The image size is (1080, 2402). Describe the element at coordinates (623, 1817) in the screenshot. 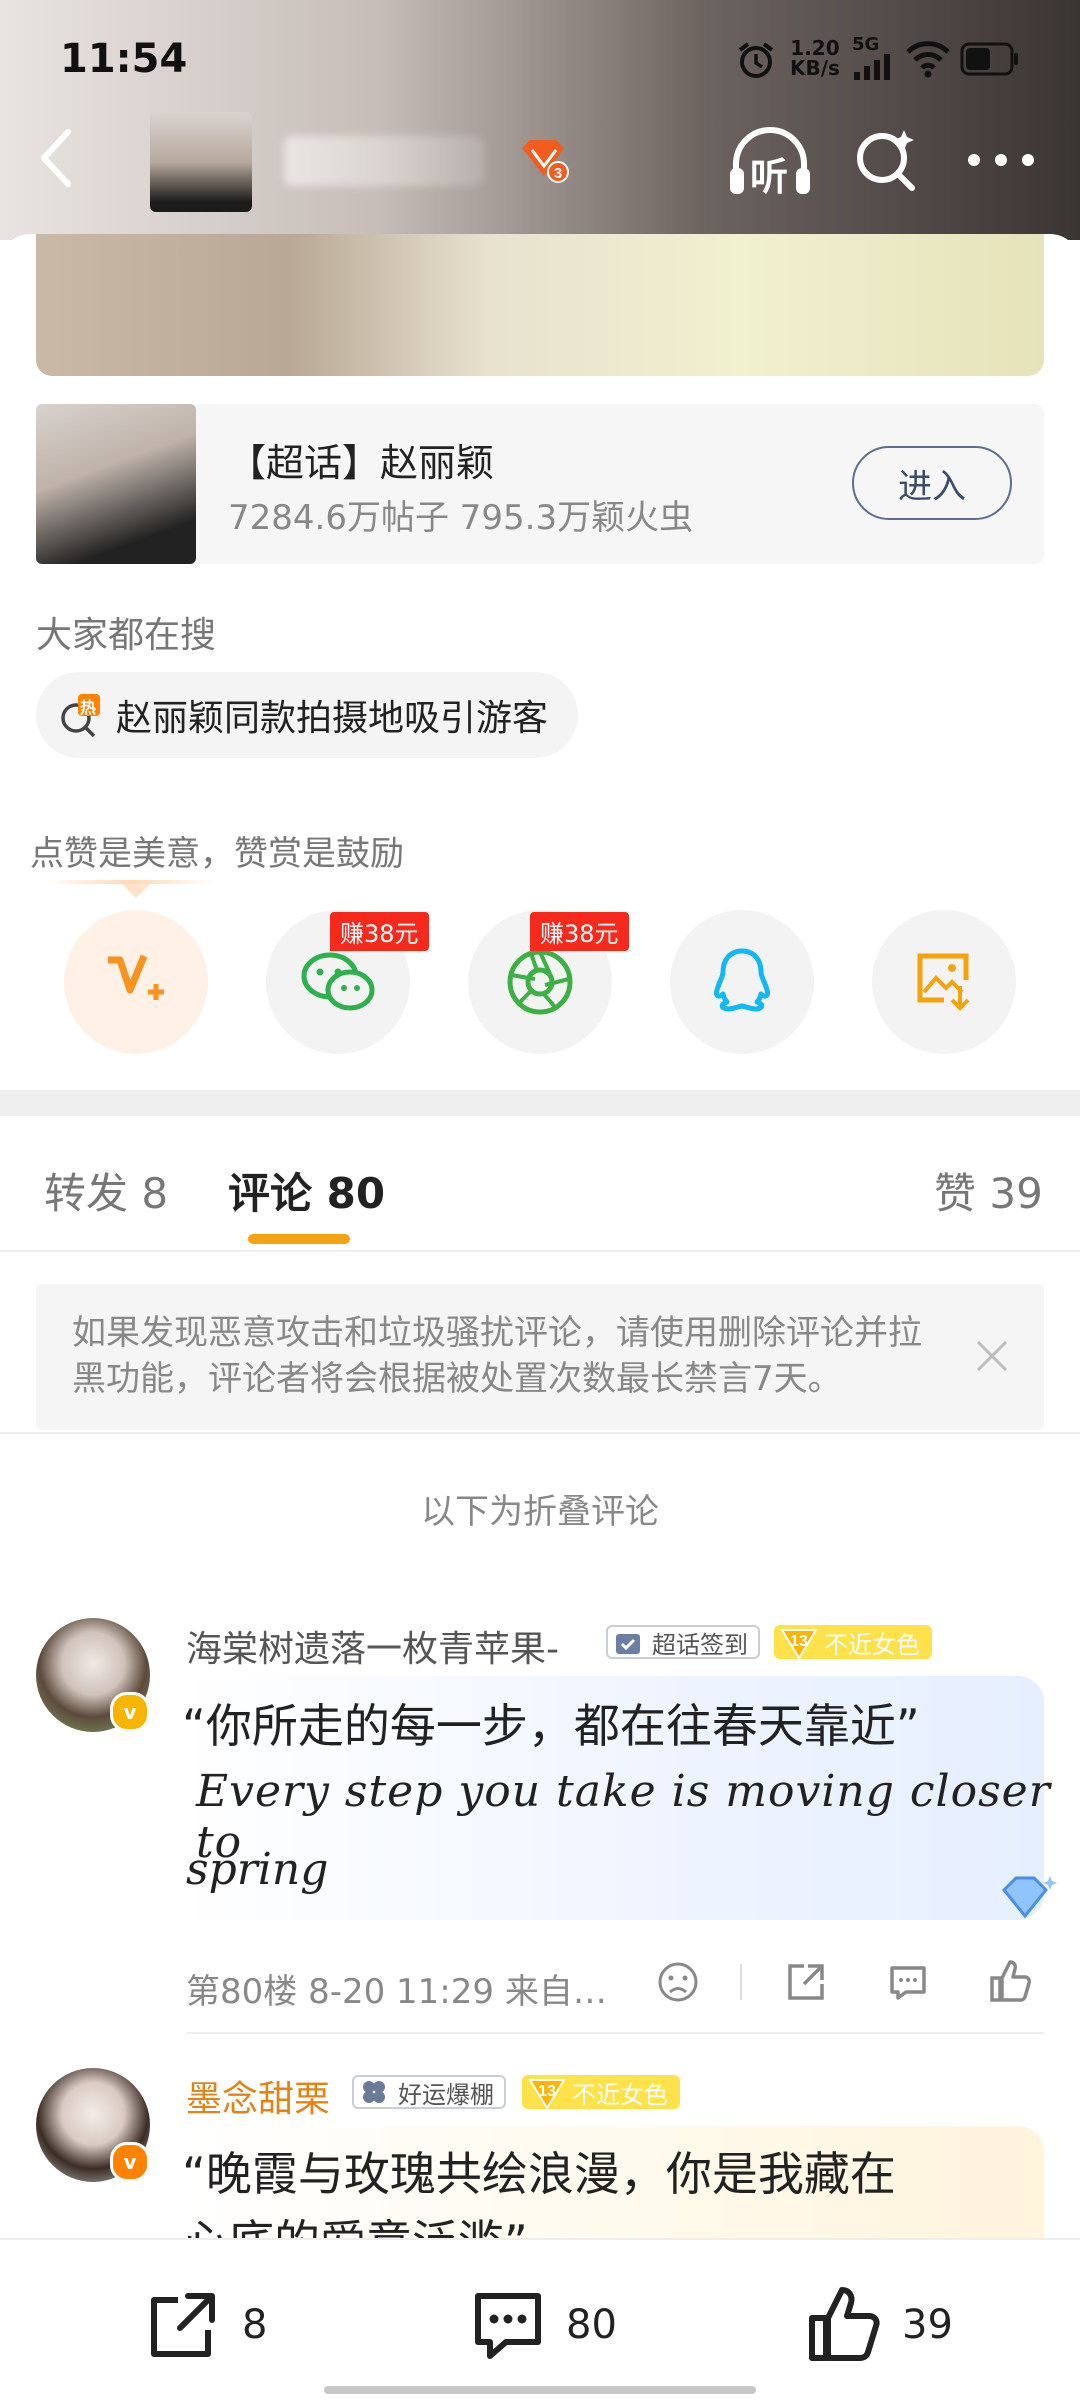

I see `comment-script-line-1: Every step you take is moving closer to` at that location.